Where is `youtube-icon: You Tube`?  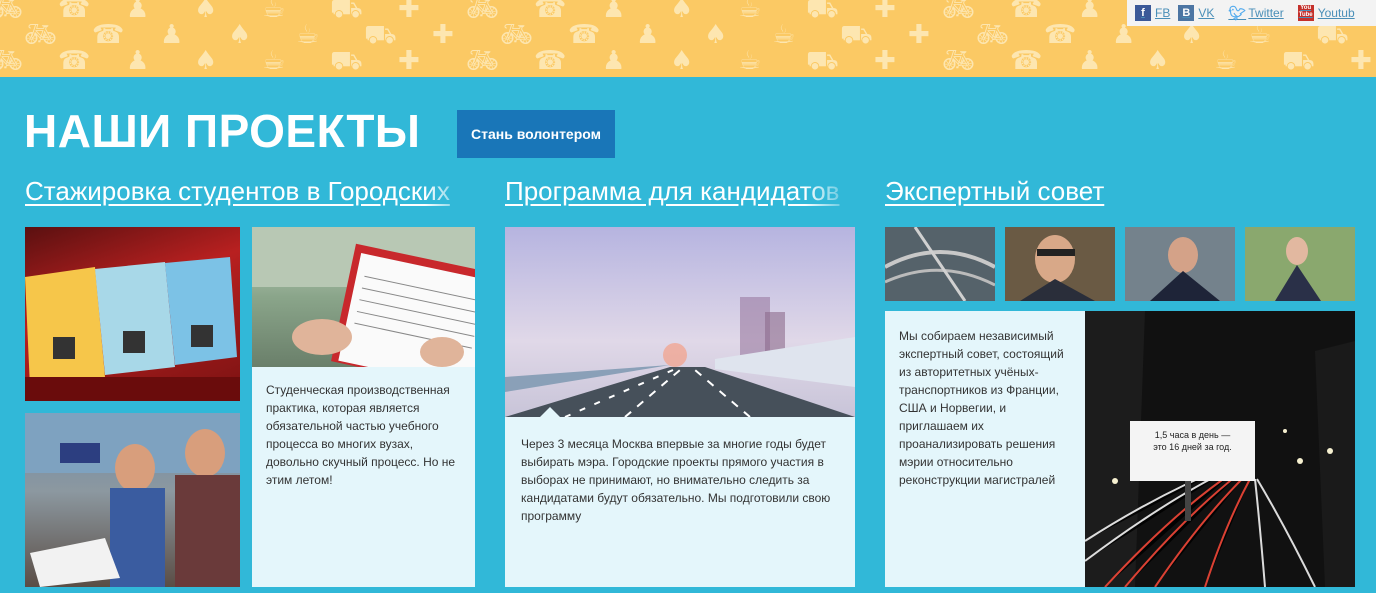 youtube-icon: You Tube is located at coordinates (1305, 13).